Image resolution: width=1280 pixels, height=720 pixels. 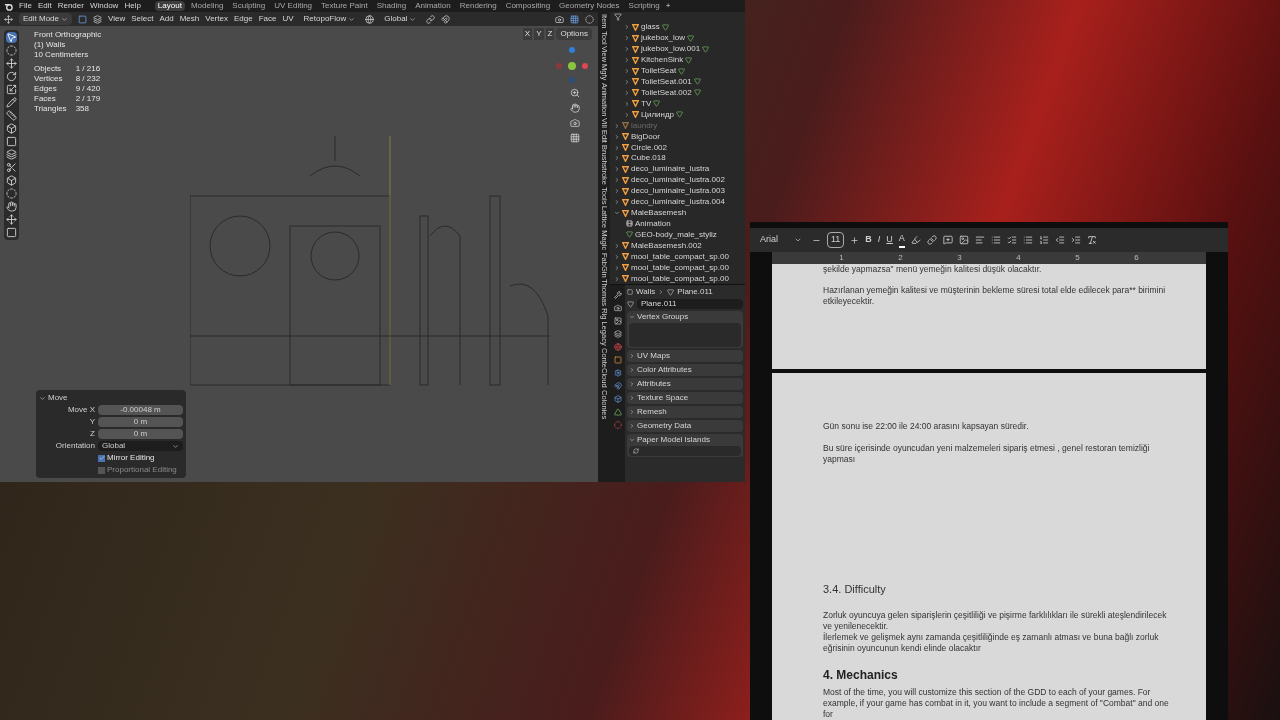 I want to click on mirror-axis-toggle: X, so click(x=527, y=34).